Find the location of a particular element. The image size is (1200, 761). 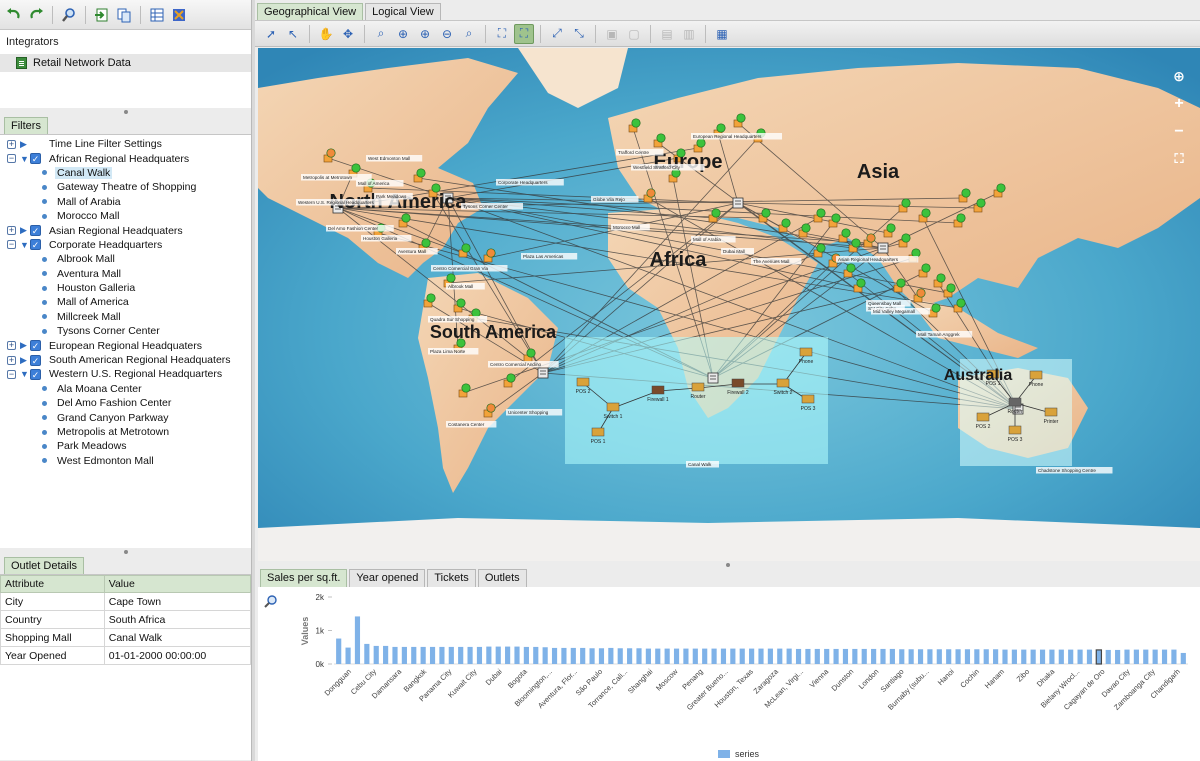

ungroup-icon: ▢ is located at coordinates (634, 34).